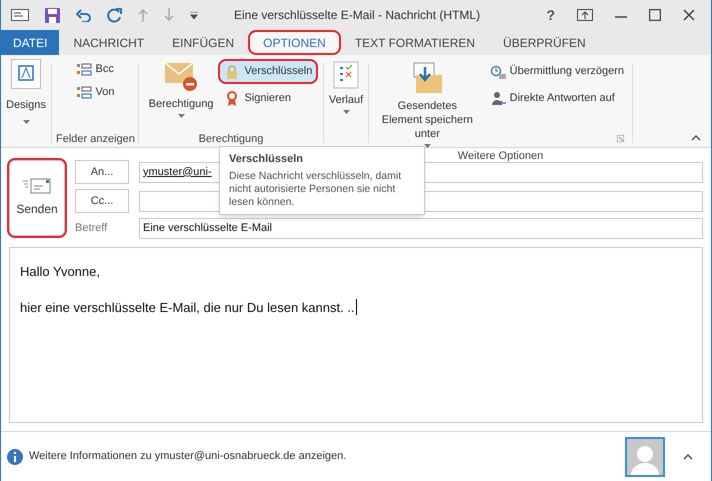 This screenshot has width=712, height=481. Describe the element at coordinates (421, 228) in the screenshot. I see `subject-field: Eine verschlüsselte E-Mail` at that location.